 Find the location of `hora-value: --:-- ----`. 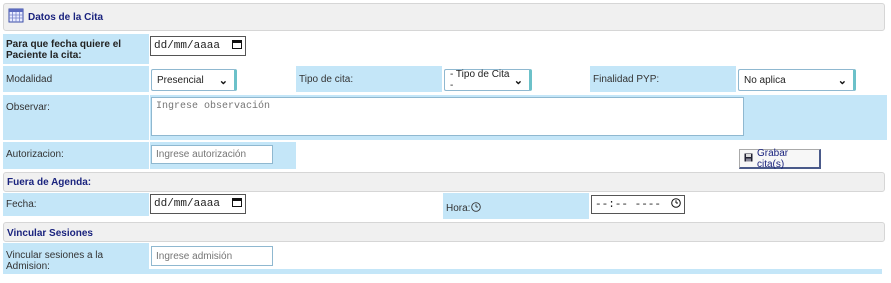

hora-value: --:-- ---- is located at coordinates (628, 204).